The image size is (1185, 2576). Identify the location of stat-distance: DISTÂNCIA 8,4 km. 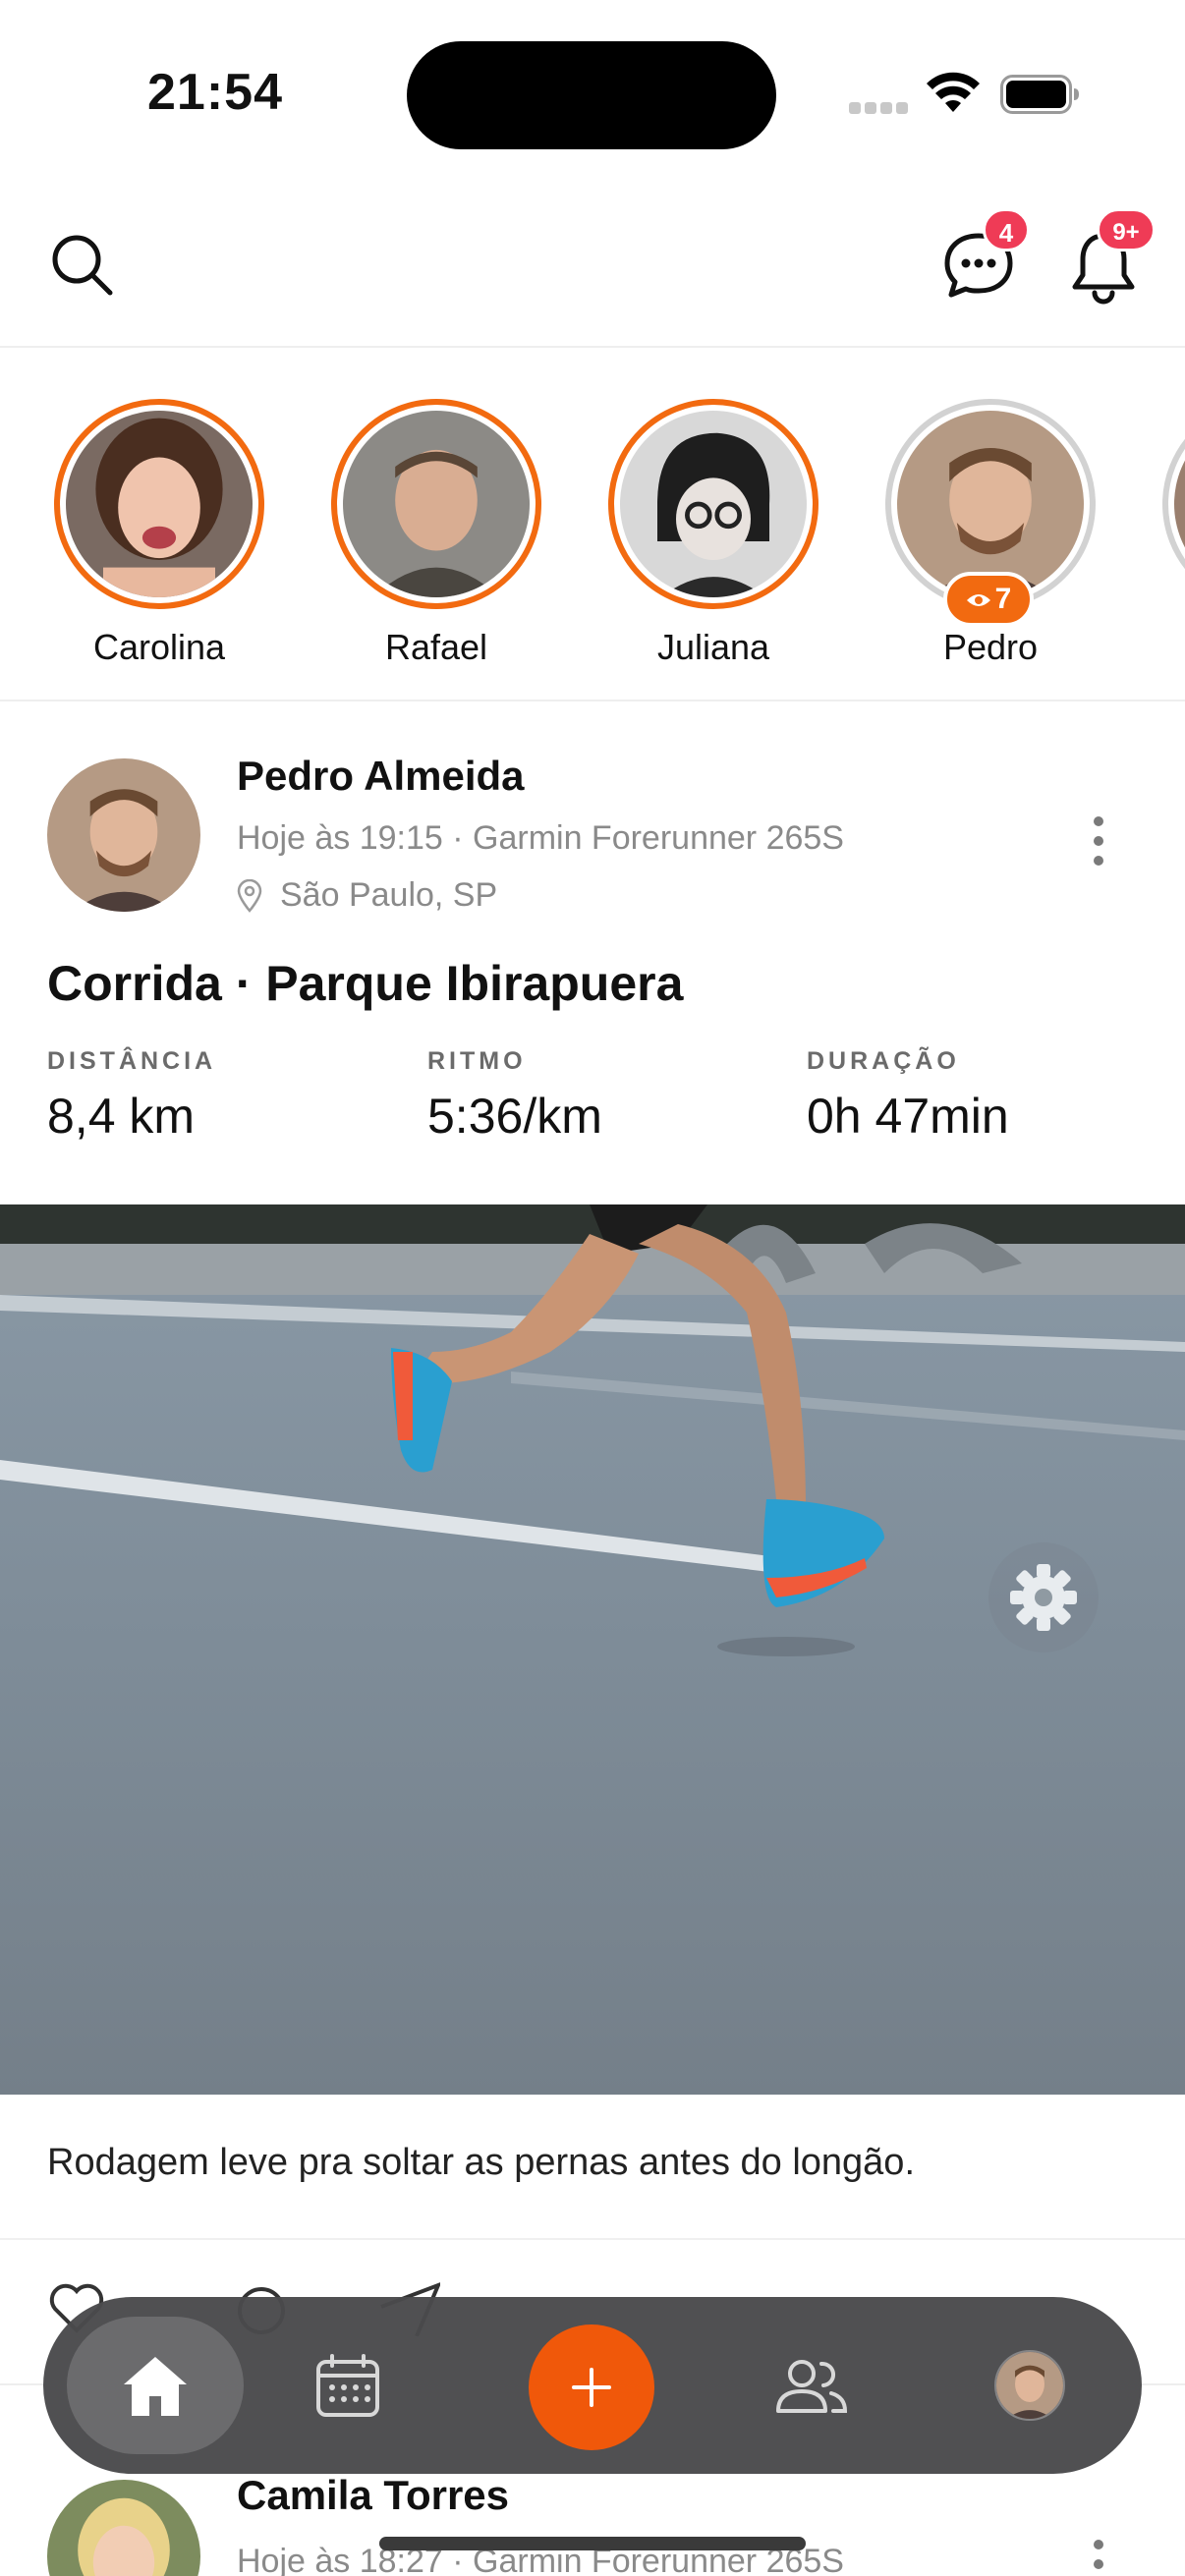
(132, 1096).